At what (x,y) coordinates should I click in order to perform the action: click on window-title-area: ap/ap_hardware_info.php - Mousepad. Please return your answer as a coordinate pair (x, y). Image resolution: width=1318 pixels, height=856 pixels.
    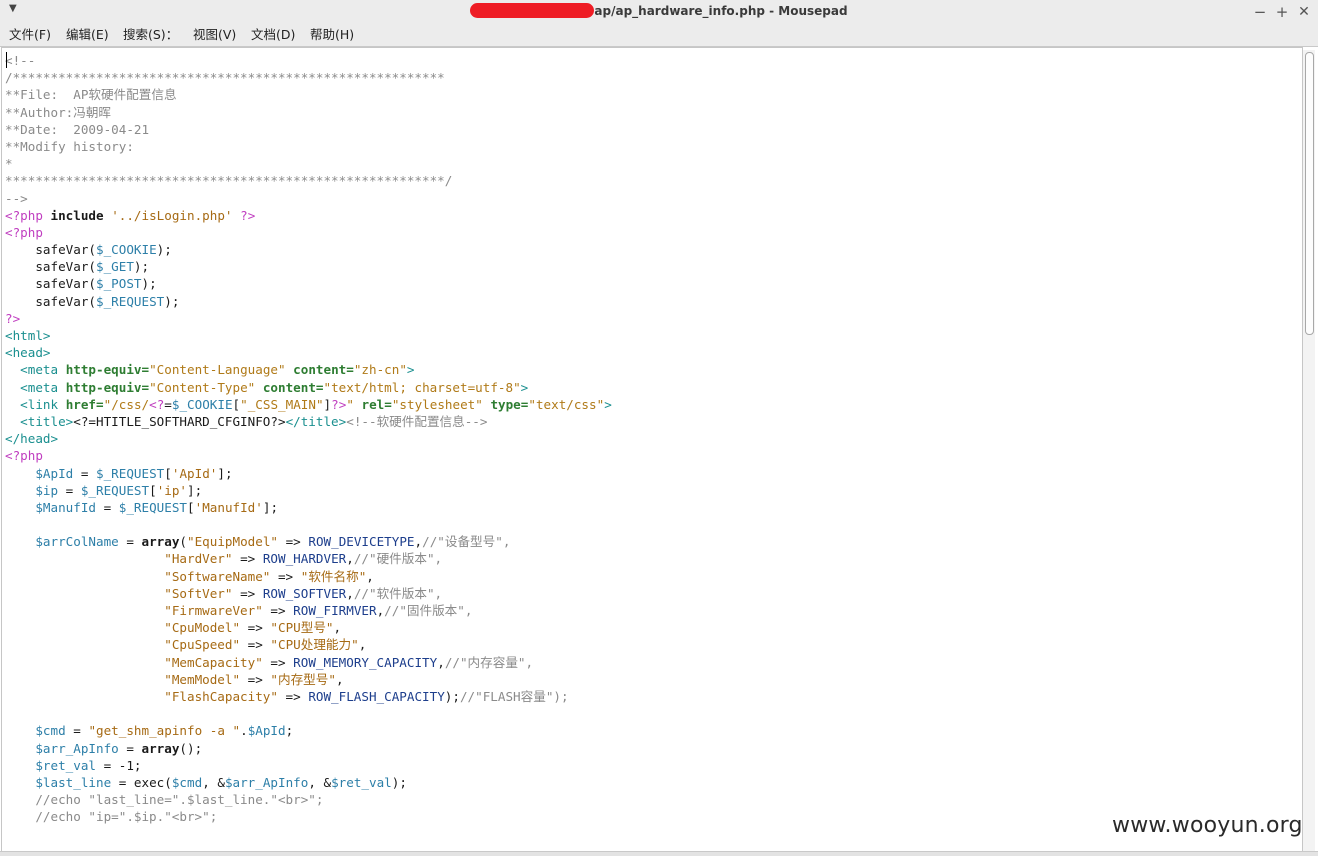
    Looking at the image, I should click on (659, 12).